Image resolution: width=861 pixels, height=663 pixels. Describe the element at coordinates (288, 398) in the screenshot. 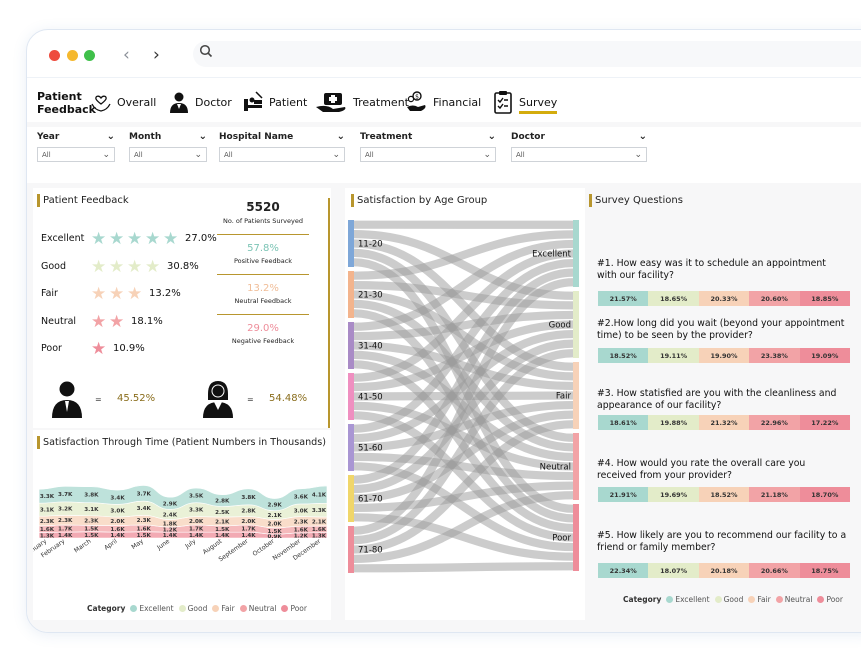

I see `female-percent: 54.48%` at that location.